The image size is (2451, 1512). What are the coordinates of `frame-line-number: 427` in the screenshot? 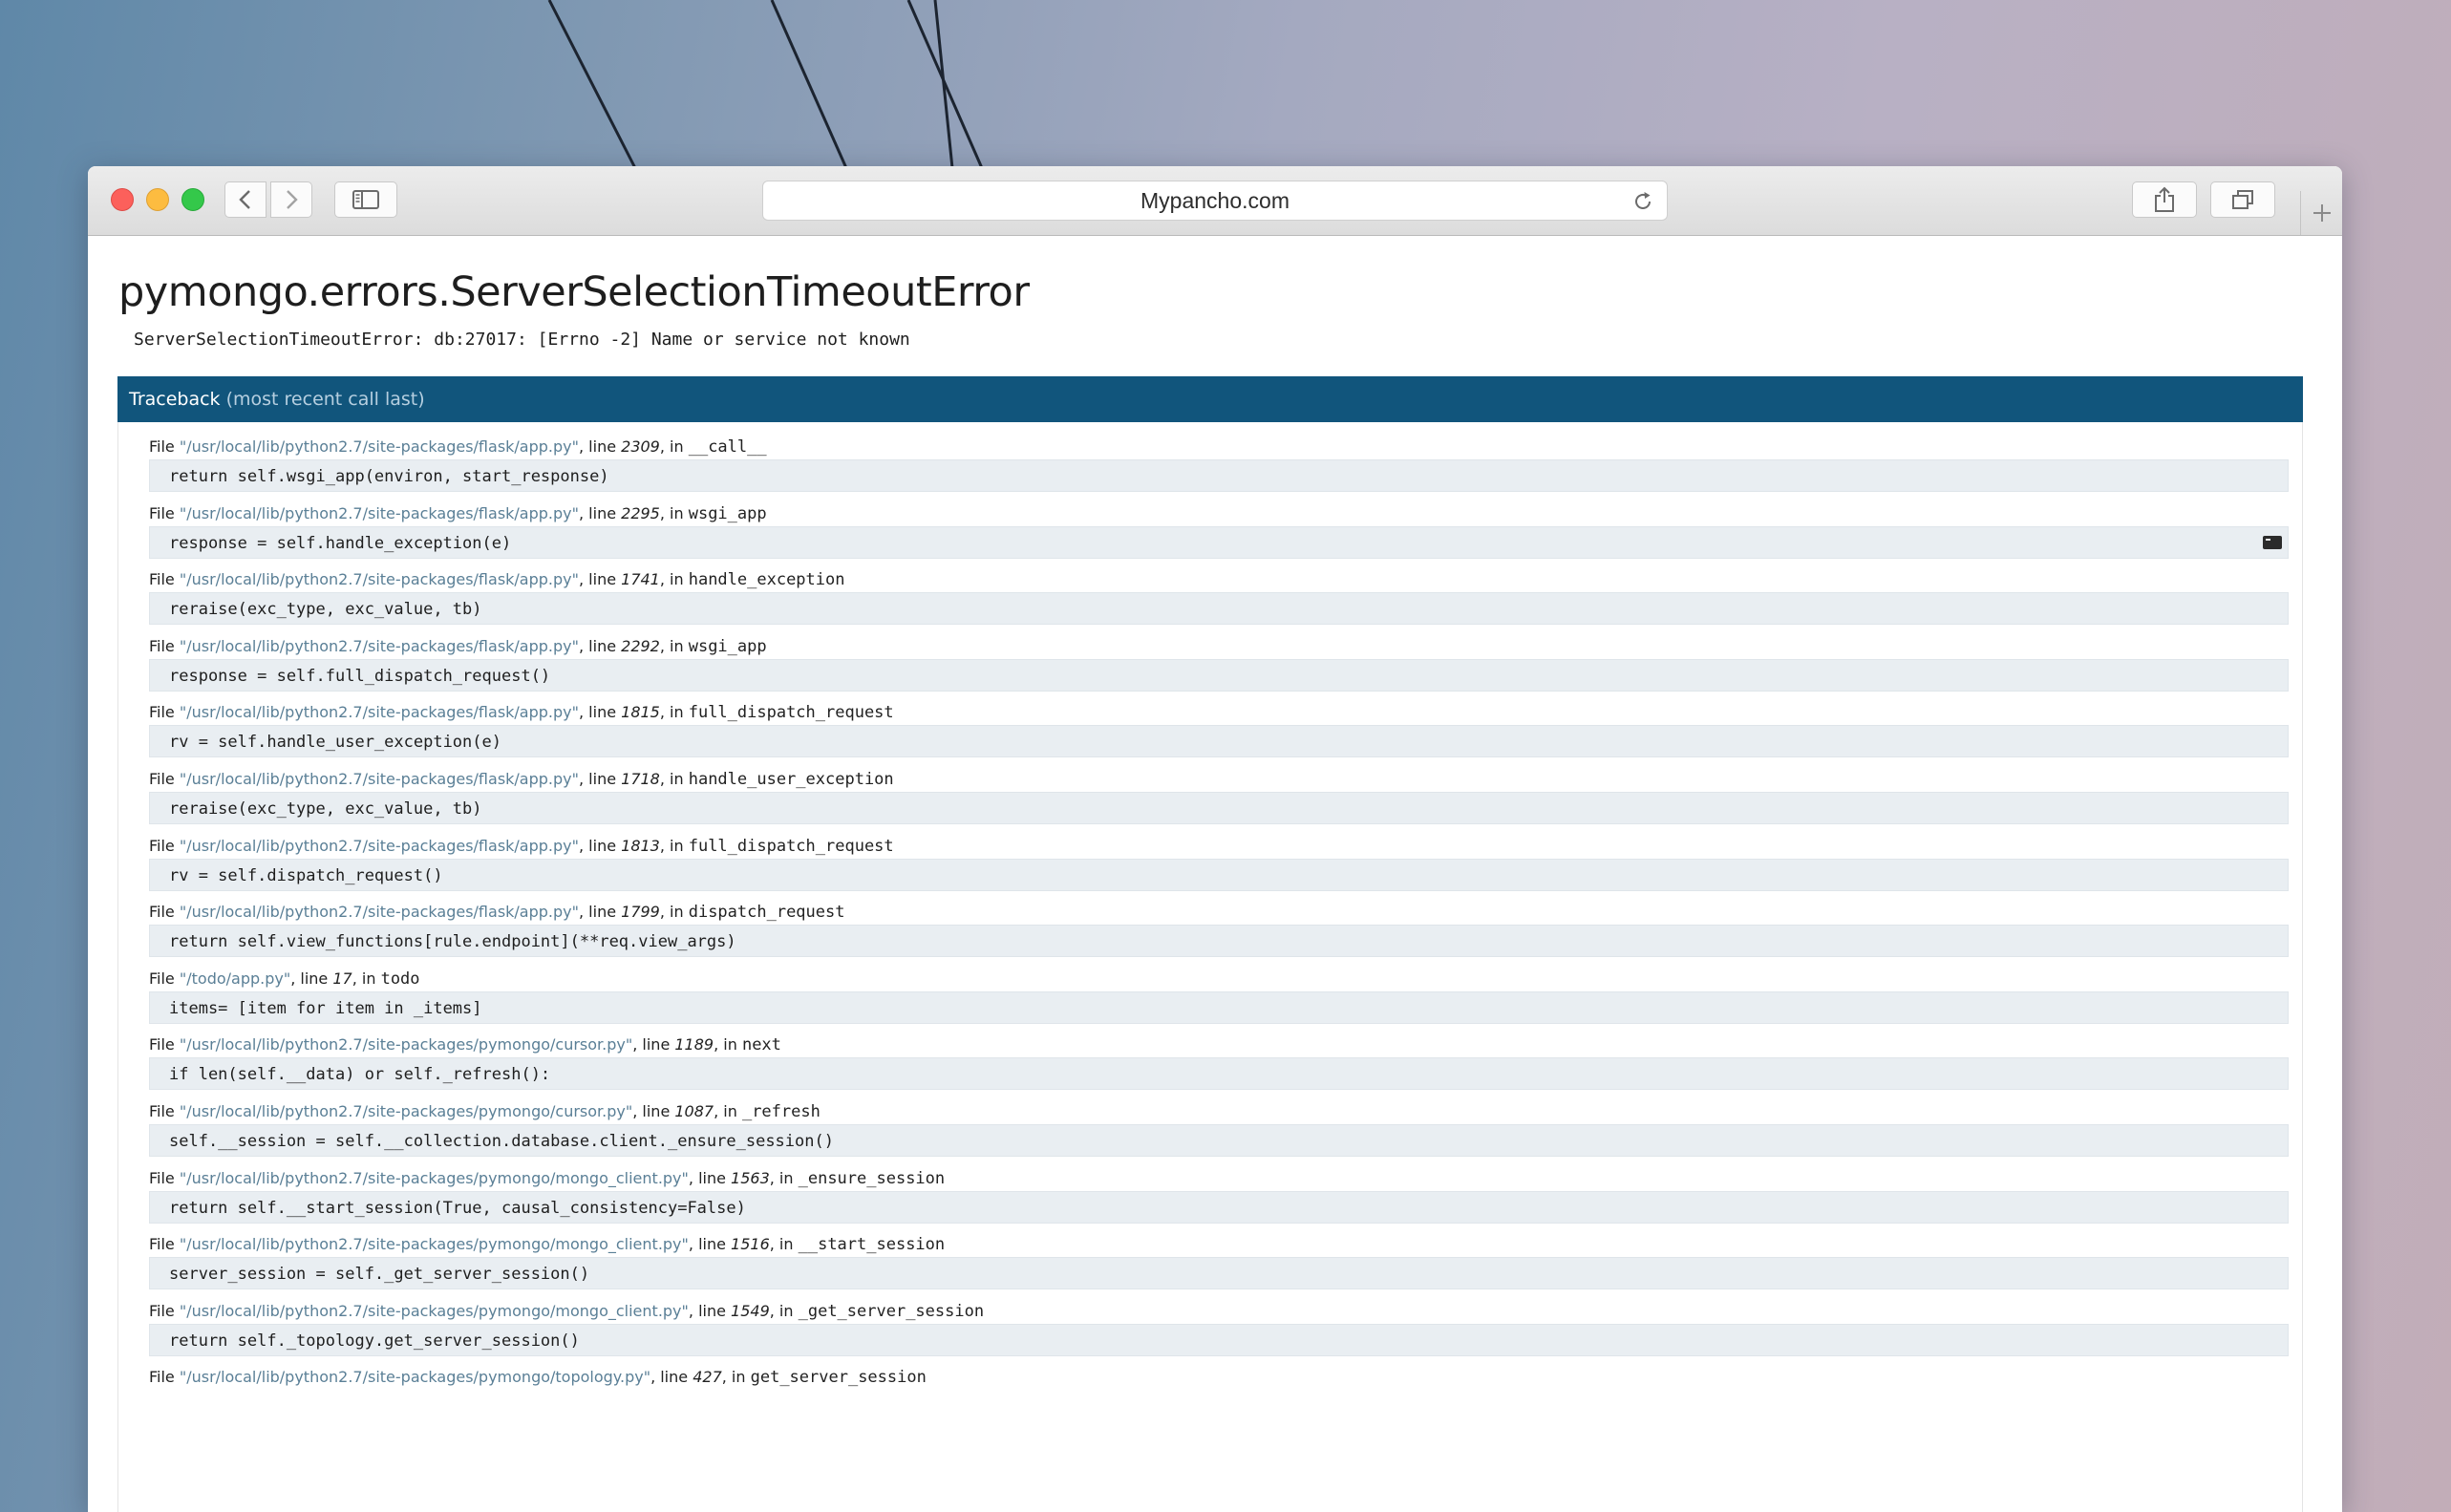 It's located at (707, 1377).